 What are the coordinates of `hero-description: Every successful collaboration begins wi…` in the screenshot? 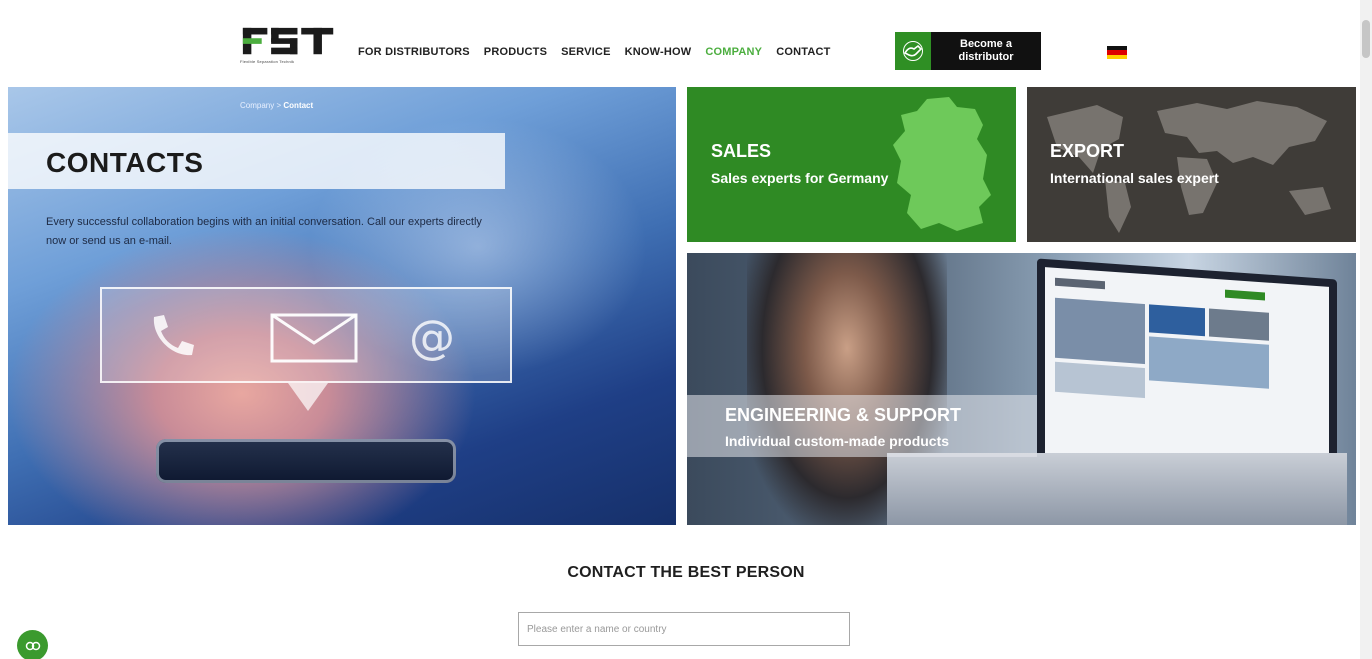 It's located at (264, 231).